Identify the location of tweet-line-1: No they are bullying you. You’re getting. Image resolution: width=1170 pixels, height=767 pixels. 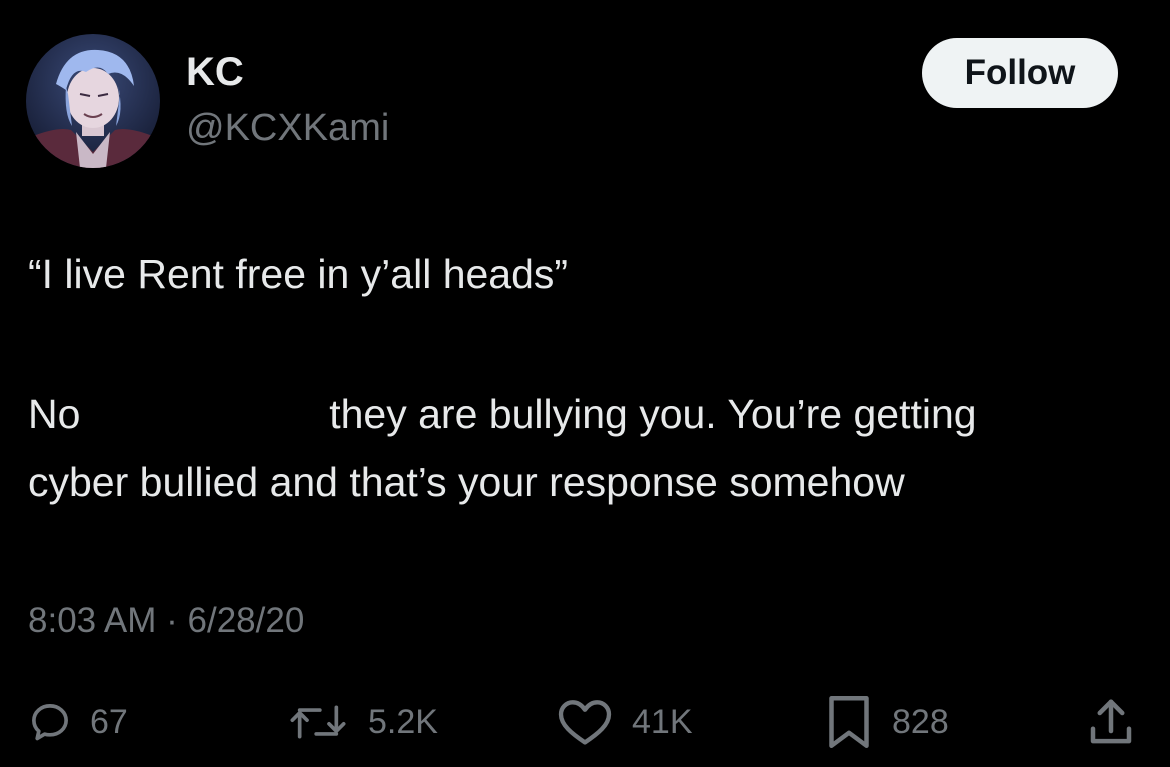
(588, 414).